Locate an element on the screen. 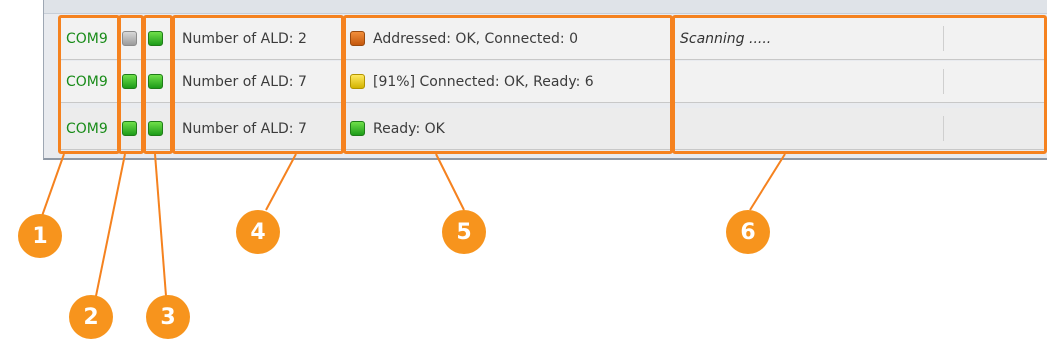 Image resolution: width=1047 pixels, height=349 pixels. callout-badge-5: 5 is located at coordinates (464, 232).